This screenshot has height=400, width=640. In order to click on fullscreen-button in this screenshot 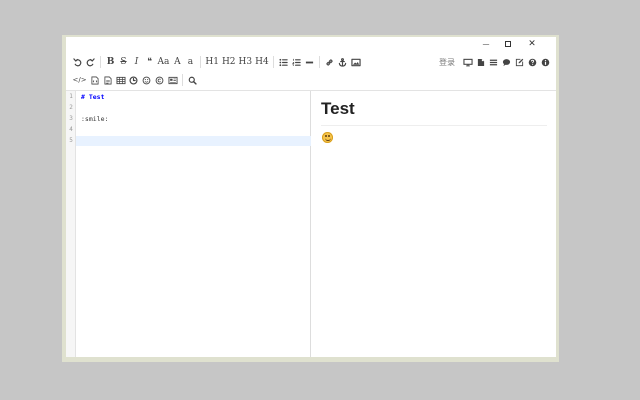, I will do `click(493, 62)`.